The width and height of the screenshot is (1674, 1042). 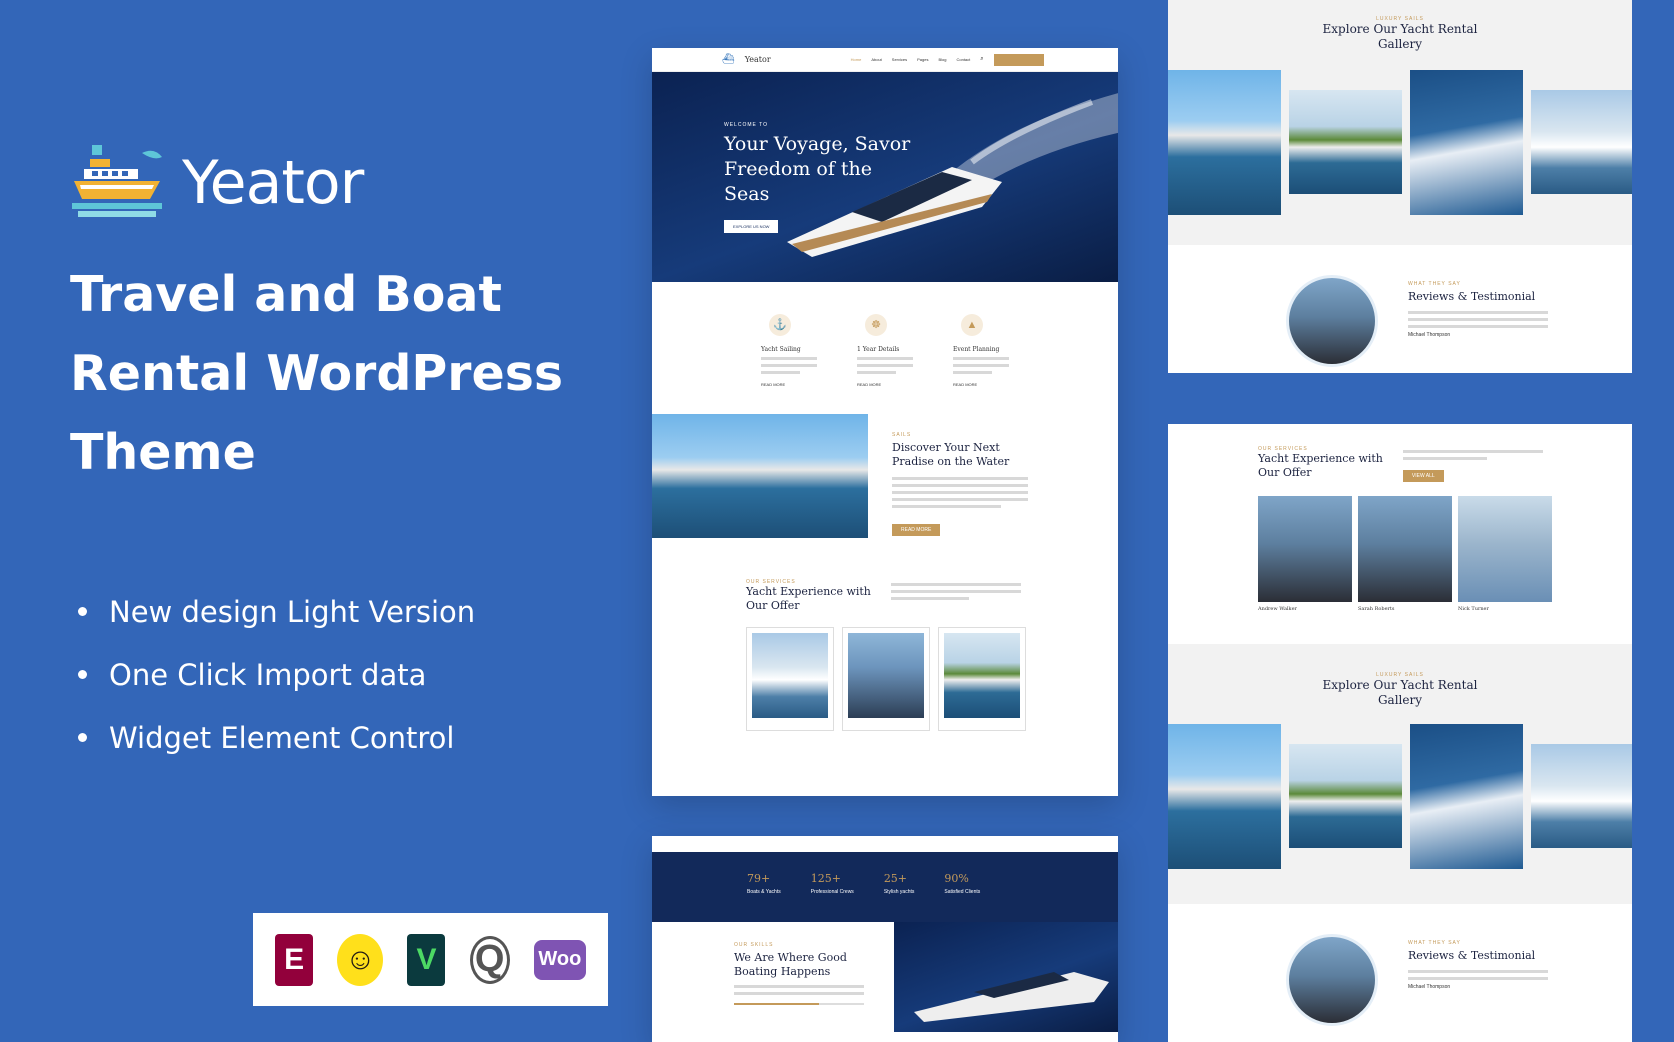 I want to click on yacht-image, so click(x=1006, y=977).